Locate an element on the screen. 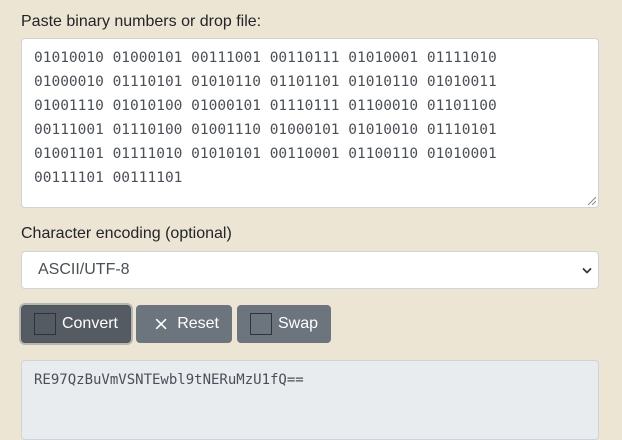 This screenshot has height=440, width=622. reset-button-label: Reset is located at coordinates (198, 323).